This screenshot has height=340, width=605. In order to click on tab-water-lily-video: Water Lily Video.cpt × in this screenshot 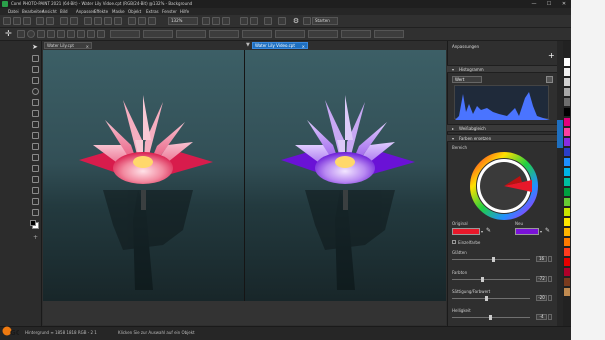, I will do `click(280, 45)`.